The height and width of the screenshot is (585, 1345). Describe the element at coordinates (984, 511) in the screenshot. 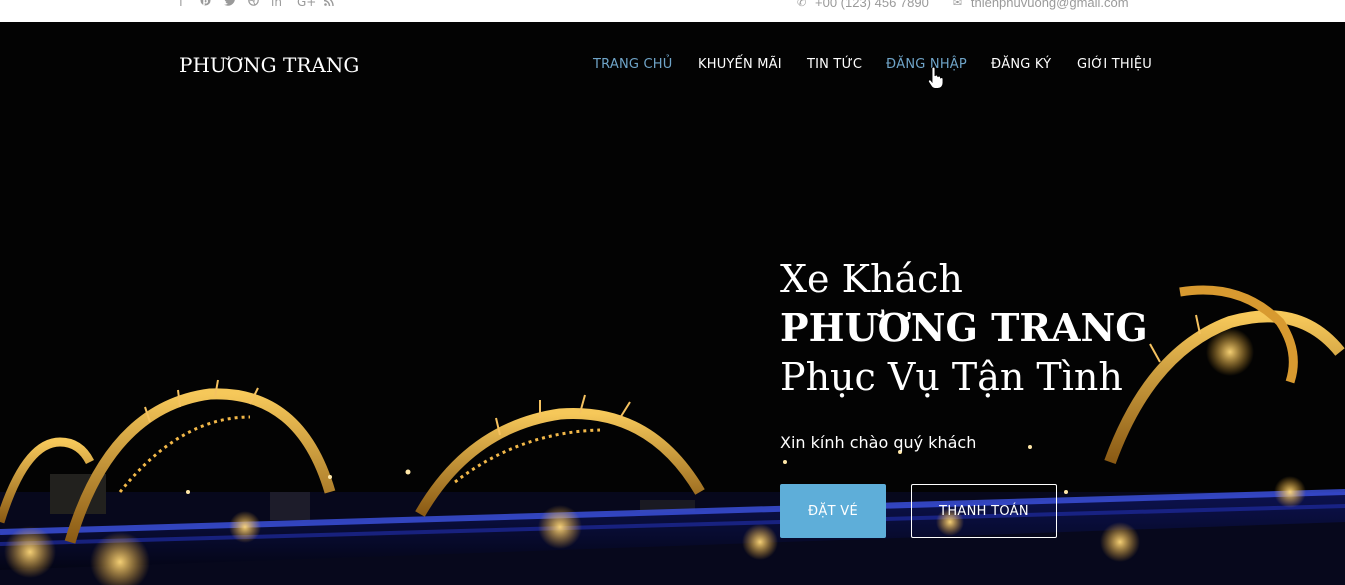

I see `payment-button: THANH TOÁN` at that location.